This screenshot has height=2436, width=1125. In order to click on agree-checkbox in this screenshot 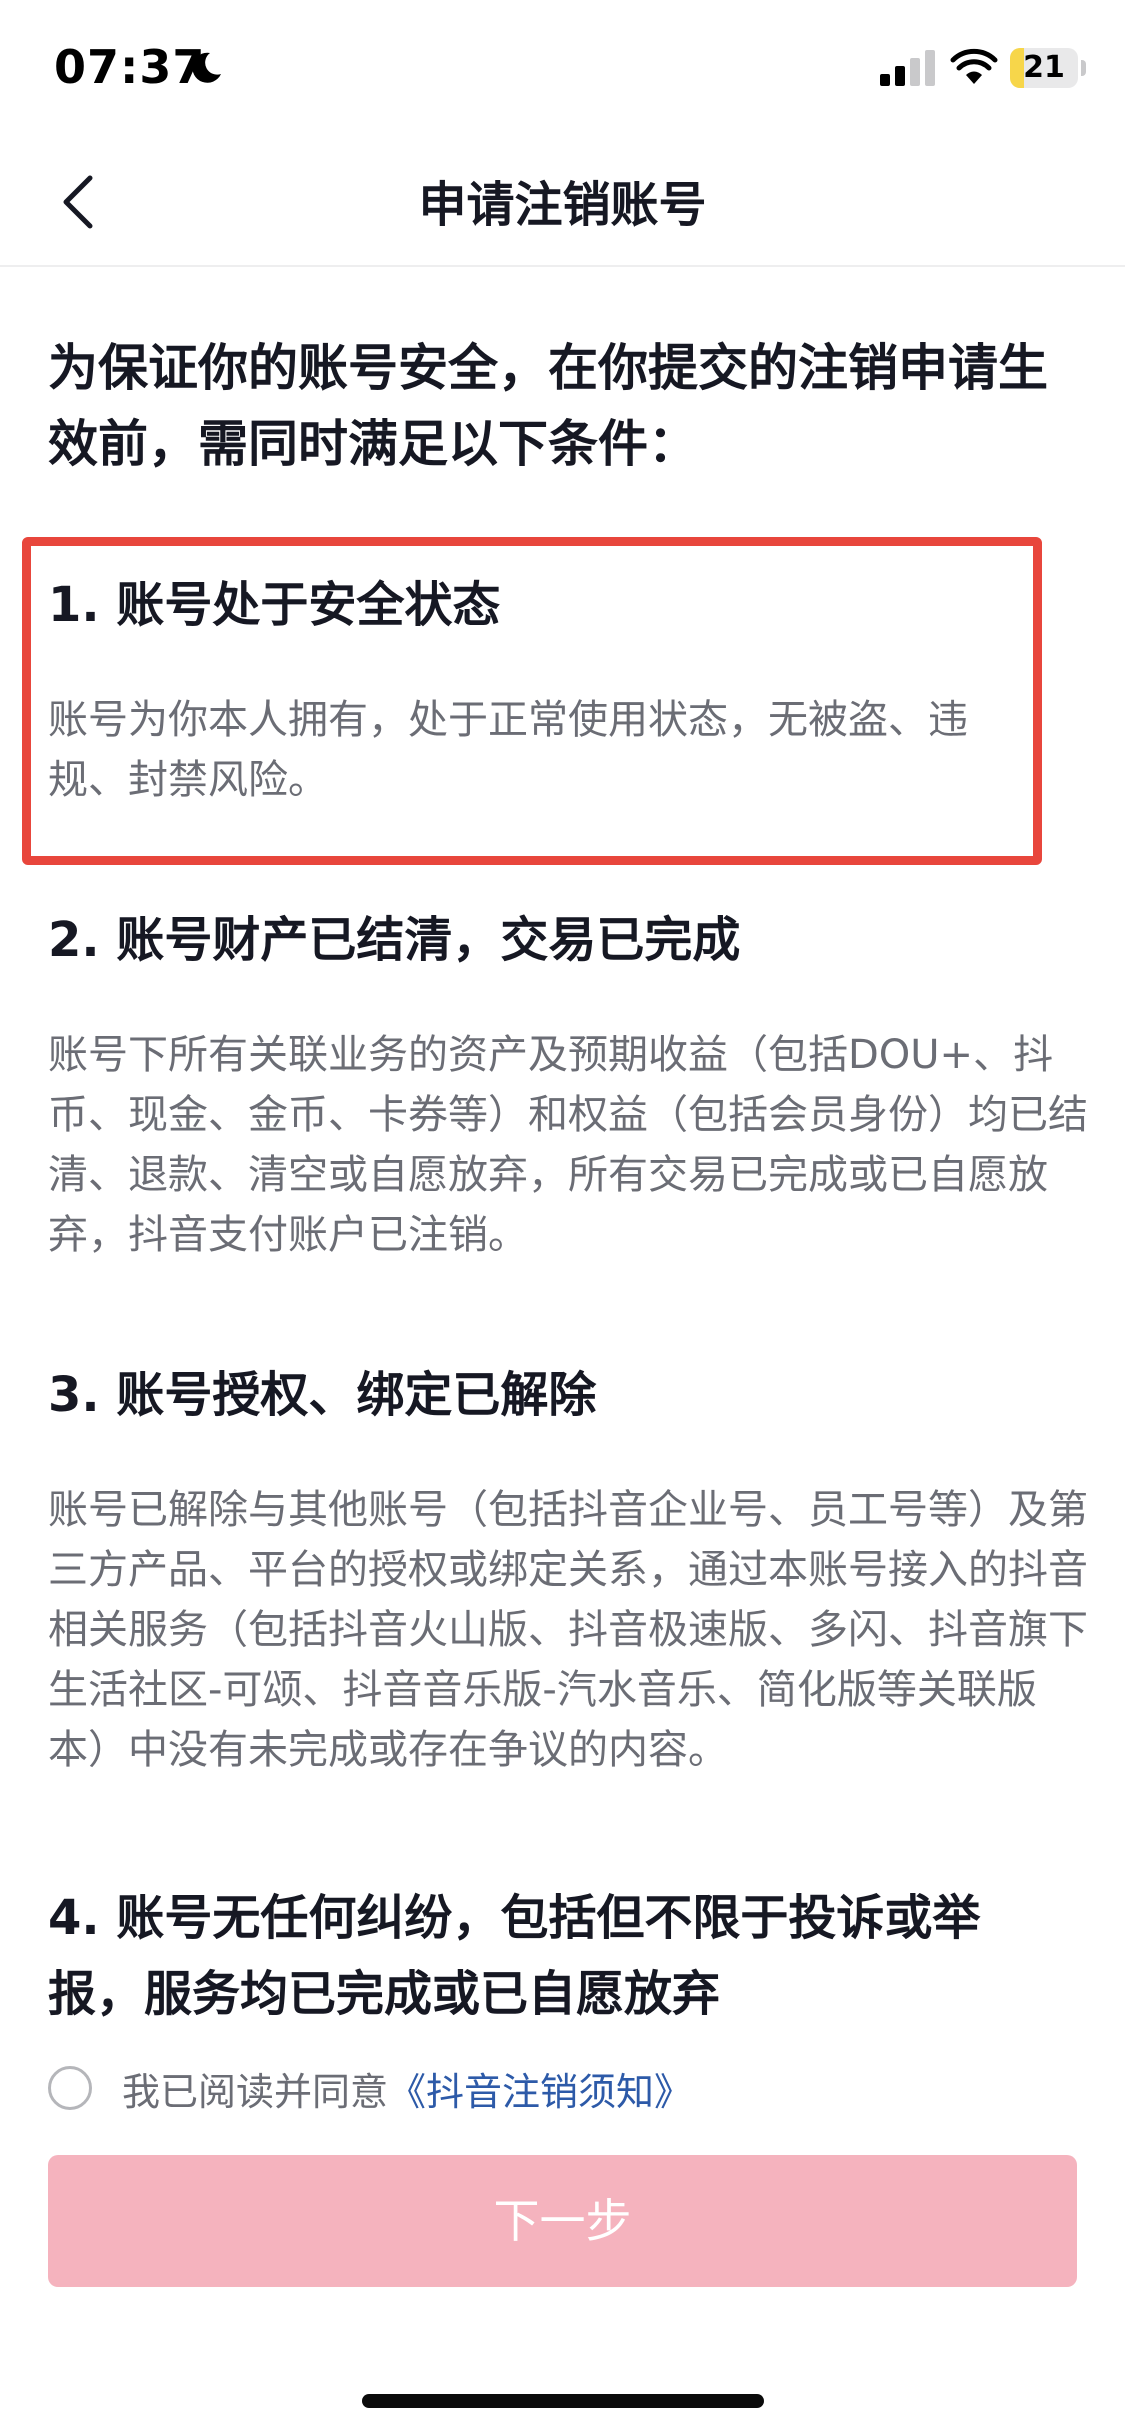, I will do `click(70, 2088)`.